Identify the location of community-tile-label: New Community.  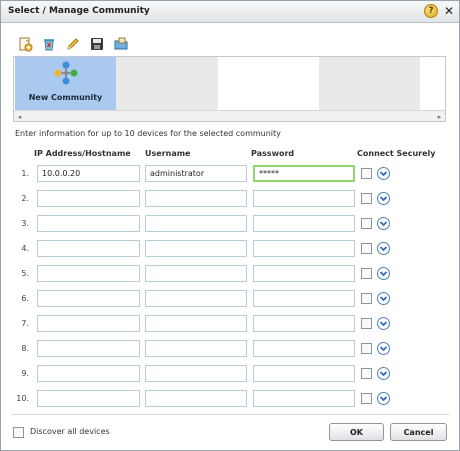
(65, 97).